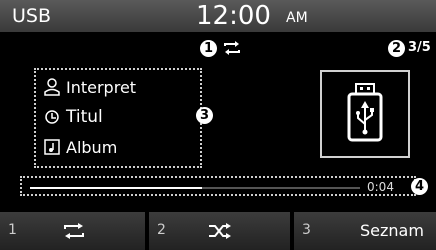  Describe the element at coordinates (396, 48) in the screenshot. I see `callout-2: 2` at that location.